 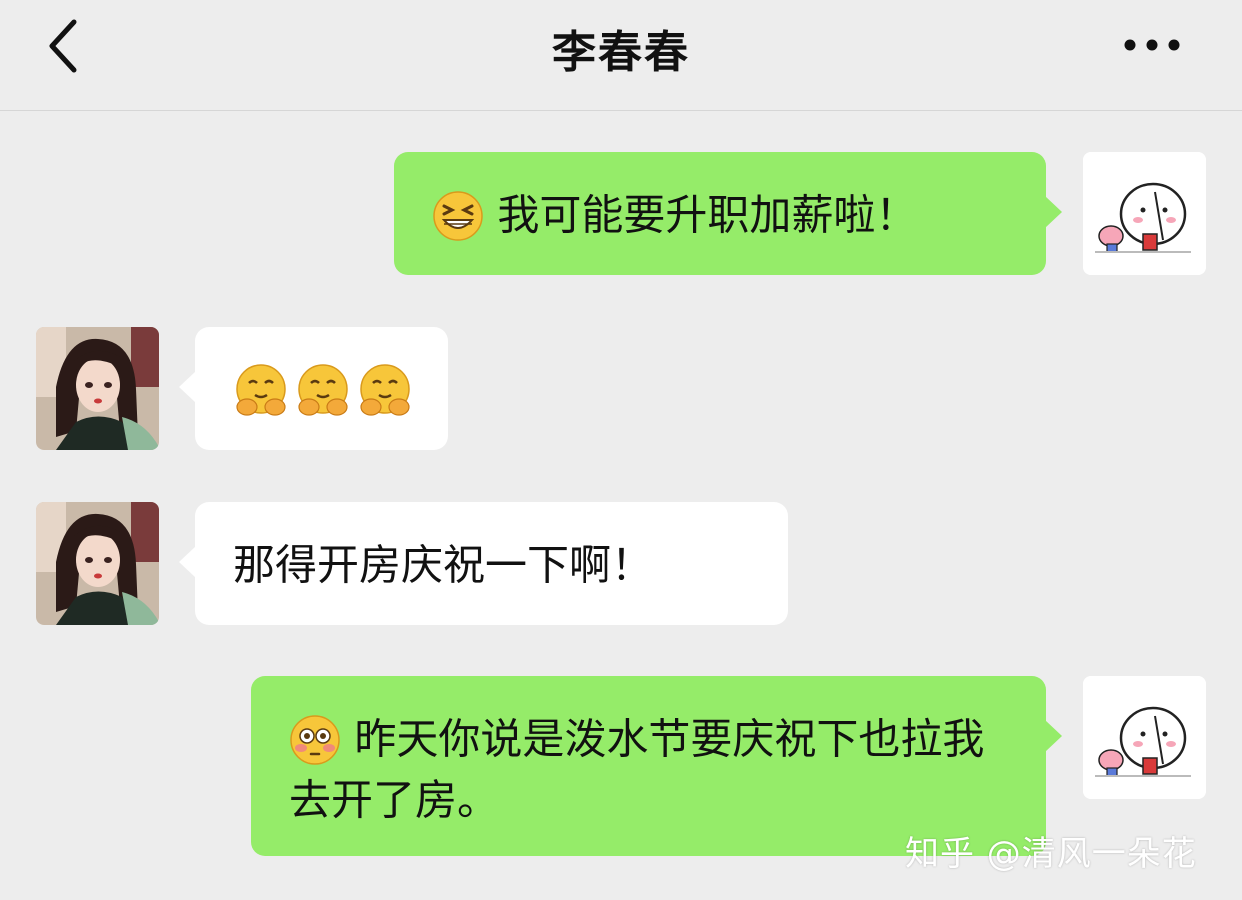 I want to click on message-text: 昨天你说是泼水节要庆祝下也拉我去开了房。, so click(x=637, y=769).